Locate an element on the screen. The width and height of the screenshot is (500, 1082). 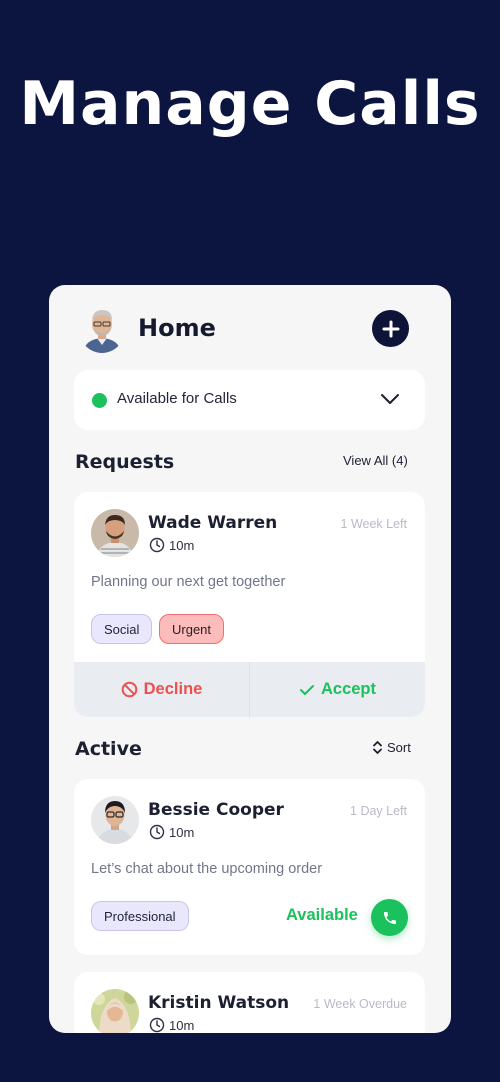
time-left: 1 Day Left is located at coordinates (378, 811).